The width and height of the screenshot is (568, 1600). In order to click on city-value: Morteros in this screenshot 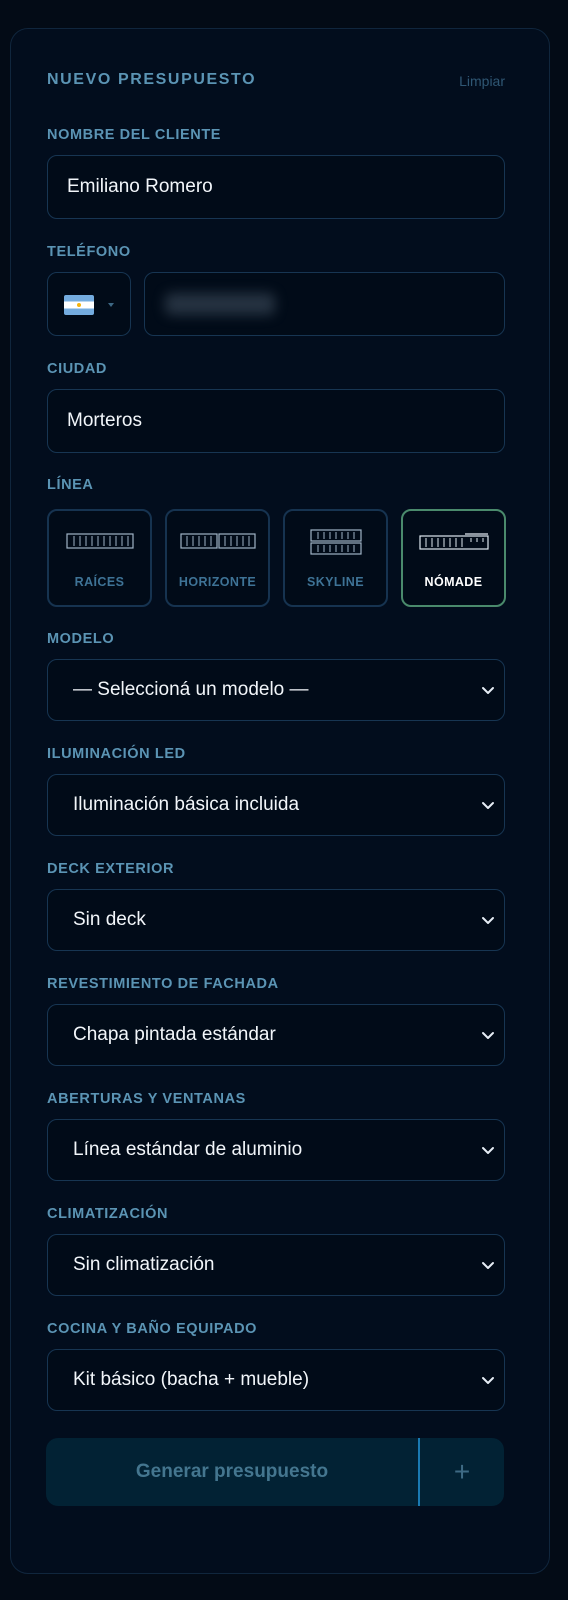, I will do `click(104, 420)`.